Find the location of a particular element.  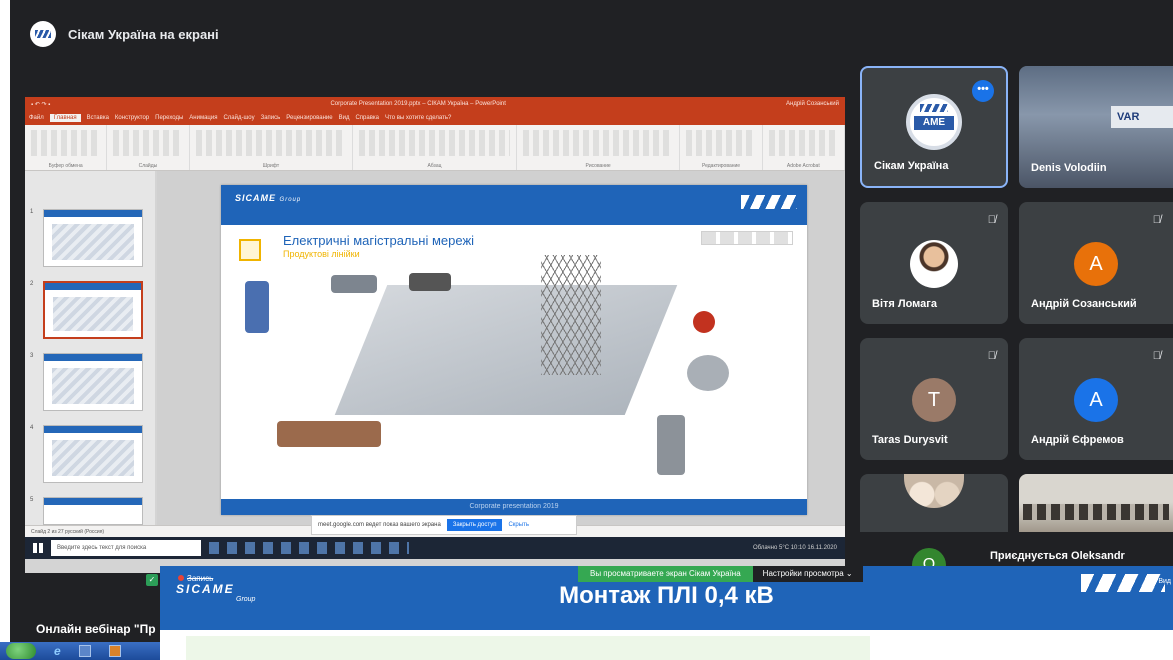

view-label: Вид is located at coordinates (1164, 581).